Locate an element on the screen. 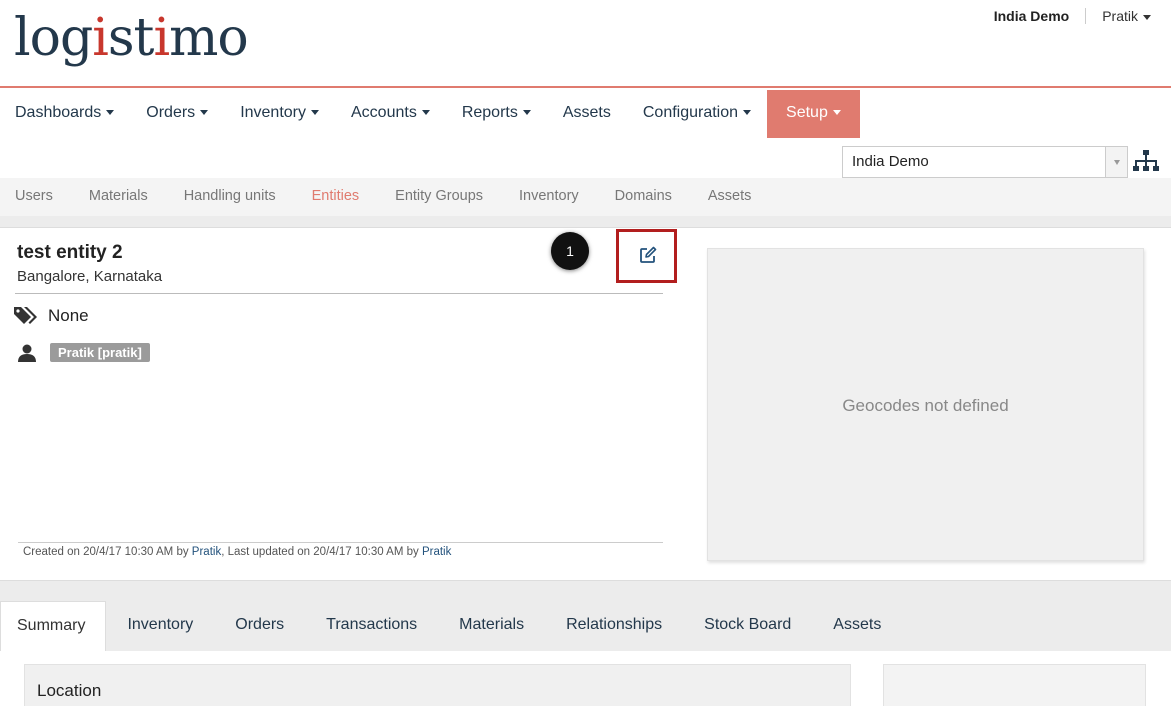 The image size is (1171, 706). nav-accounts: Accounts is located at coordinates (390, 114).